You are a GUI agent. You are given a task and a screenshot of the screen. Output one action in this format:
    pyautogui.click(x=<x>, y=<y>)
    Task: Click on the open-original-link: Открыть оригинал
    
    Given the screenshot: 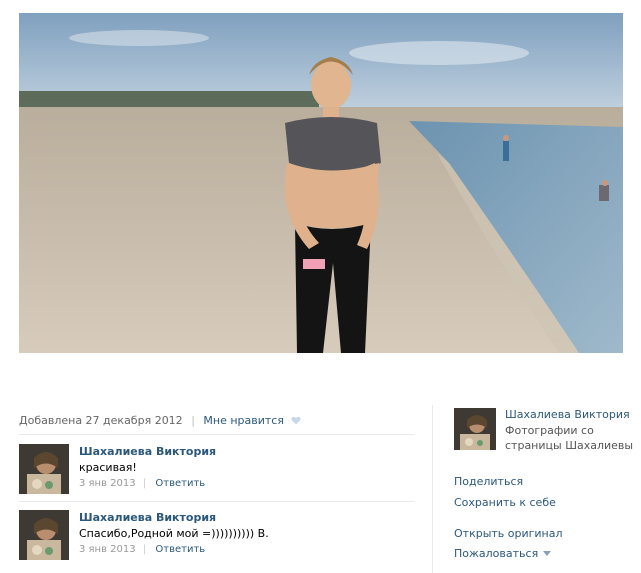 What is the action you would take?
    pyautogui.click(x=508, y=533)
    